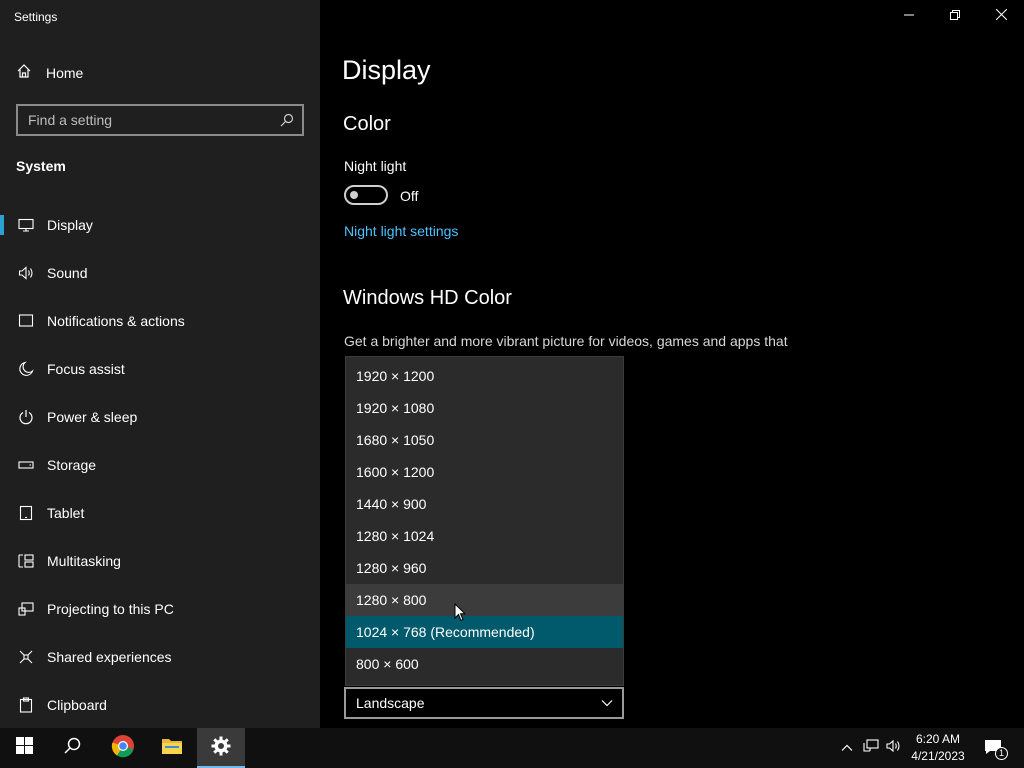 This screenshot has width=1024, height=768. What do you see at coordinates (160, 513) in the screenshot?
I see `sidebar-item-tablet: Tablet` at bounding box center [160, 513].